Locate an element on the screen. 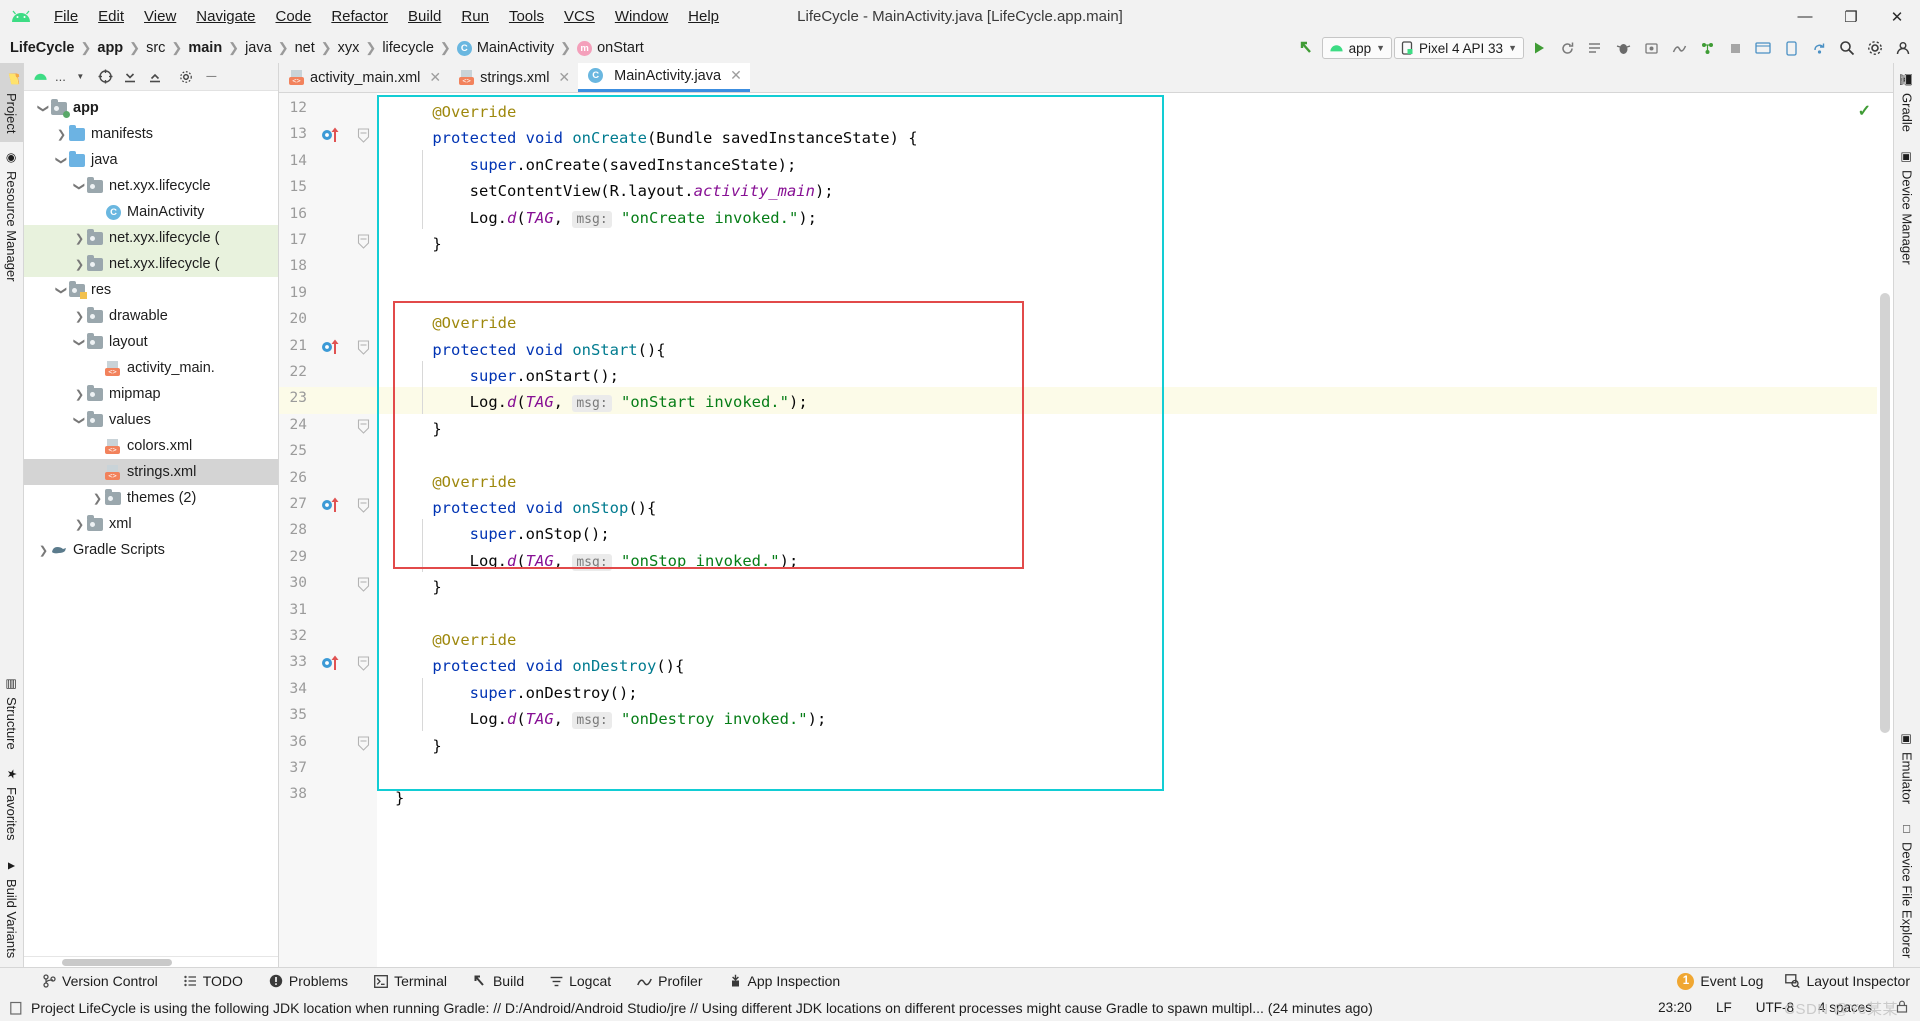  sidebar-item-resource-manager: ◉ Resource Manager is located at coordinates (11, 216).